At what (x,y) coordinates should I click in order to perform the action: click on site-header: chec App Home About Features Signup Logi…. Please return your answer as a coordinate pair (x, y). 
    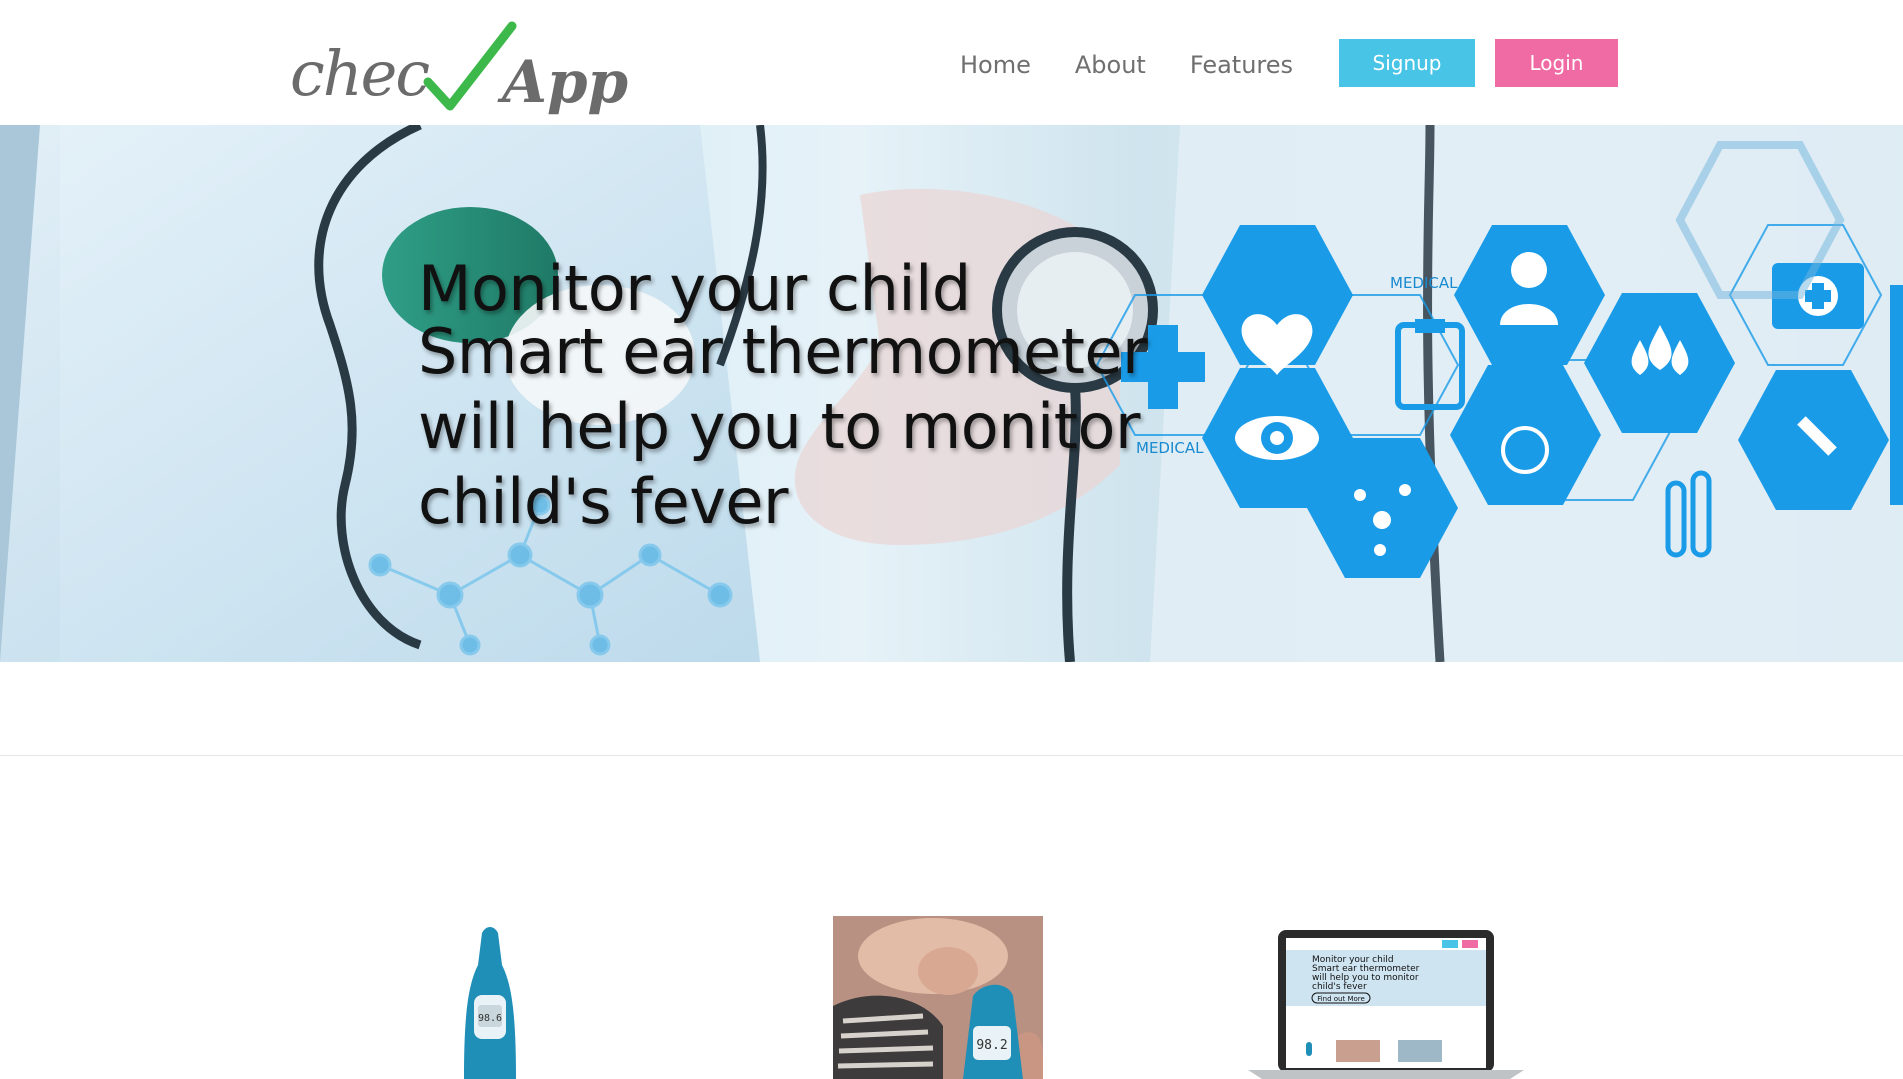
    Looking at the image, I should click on (951, 62).